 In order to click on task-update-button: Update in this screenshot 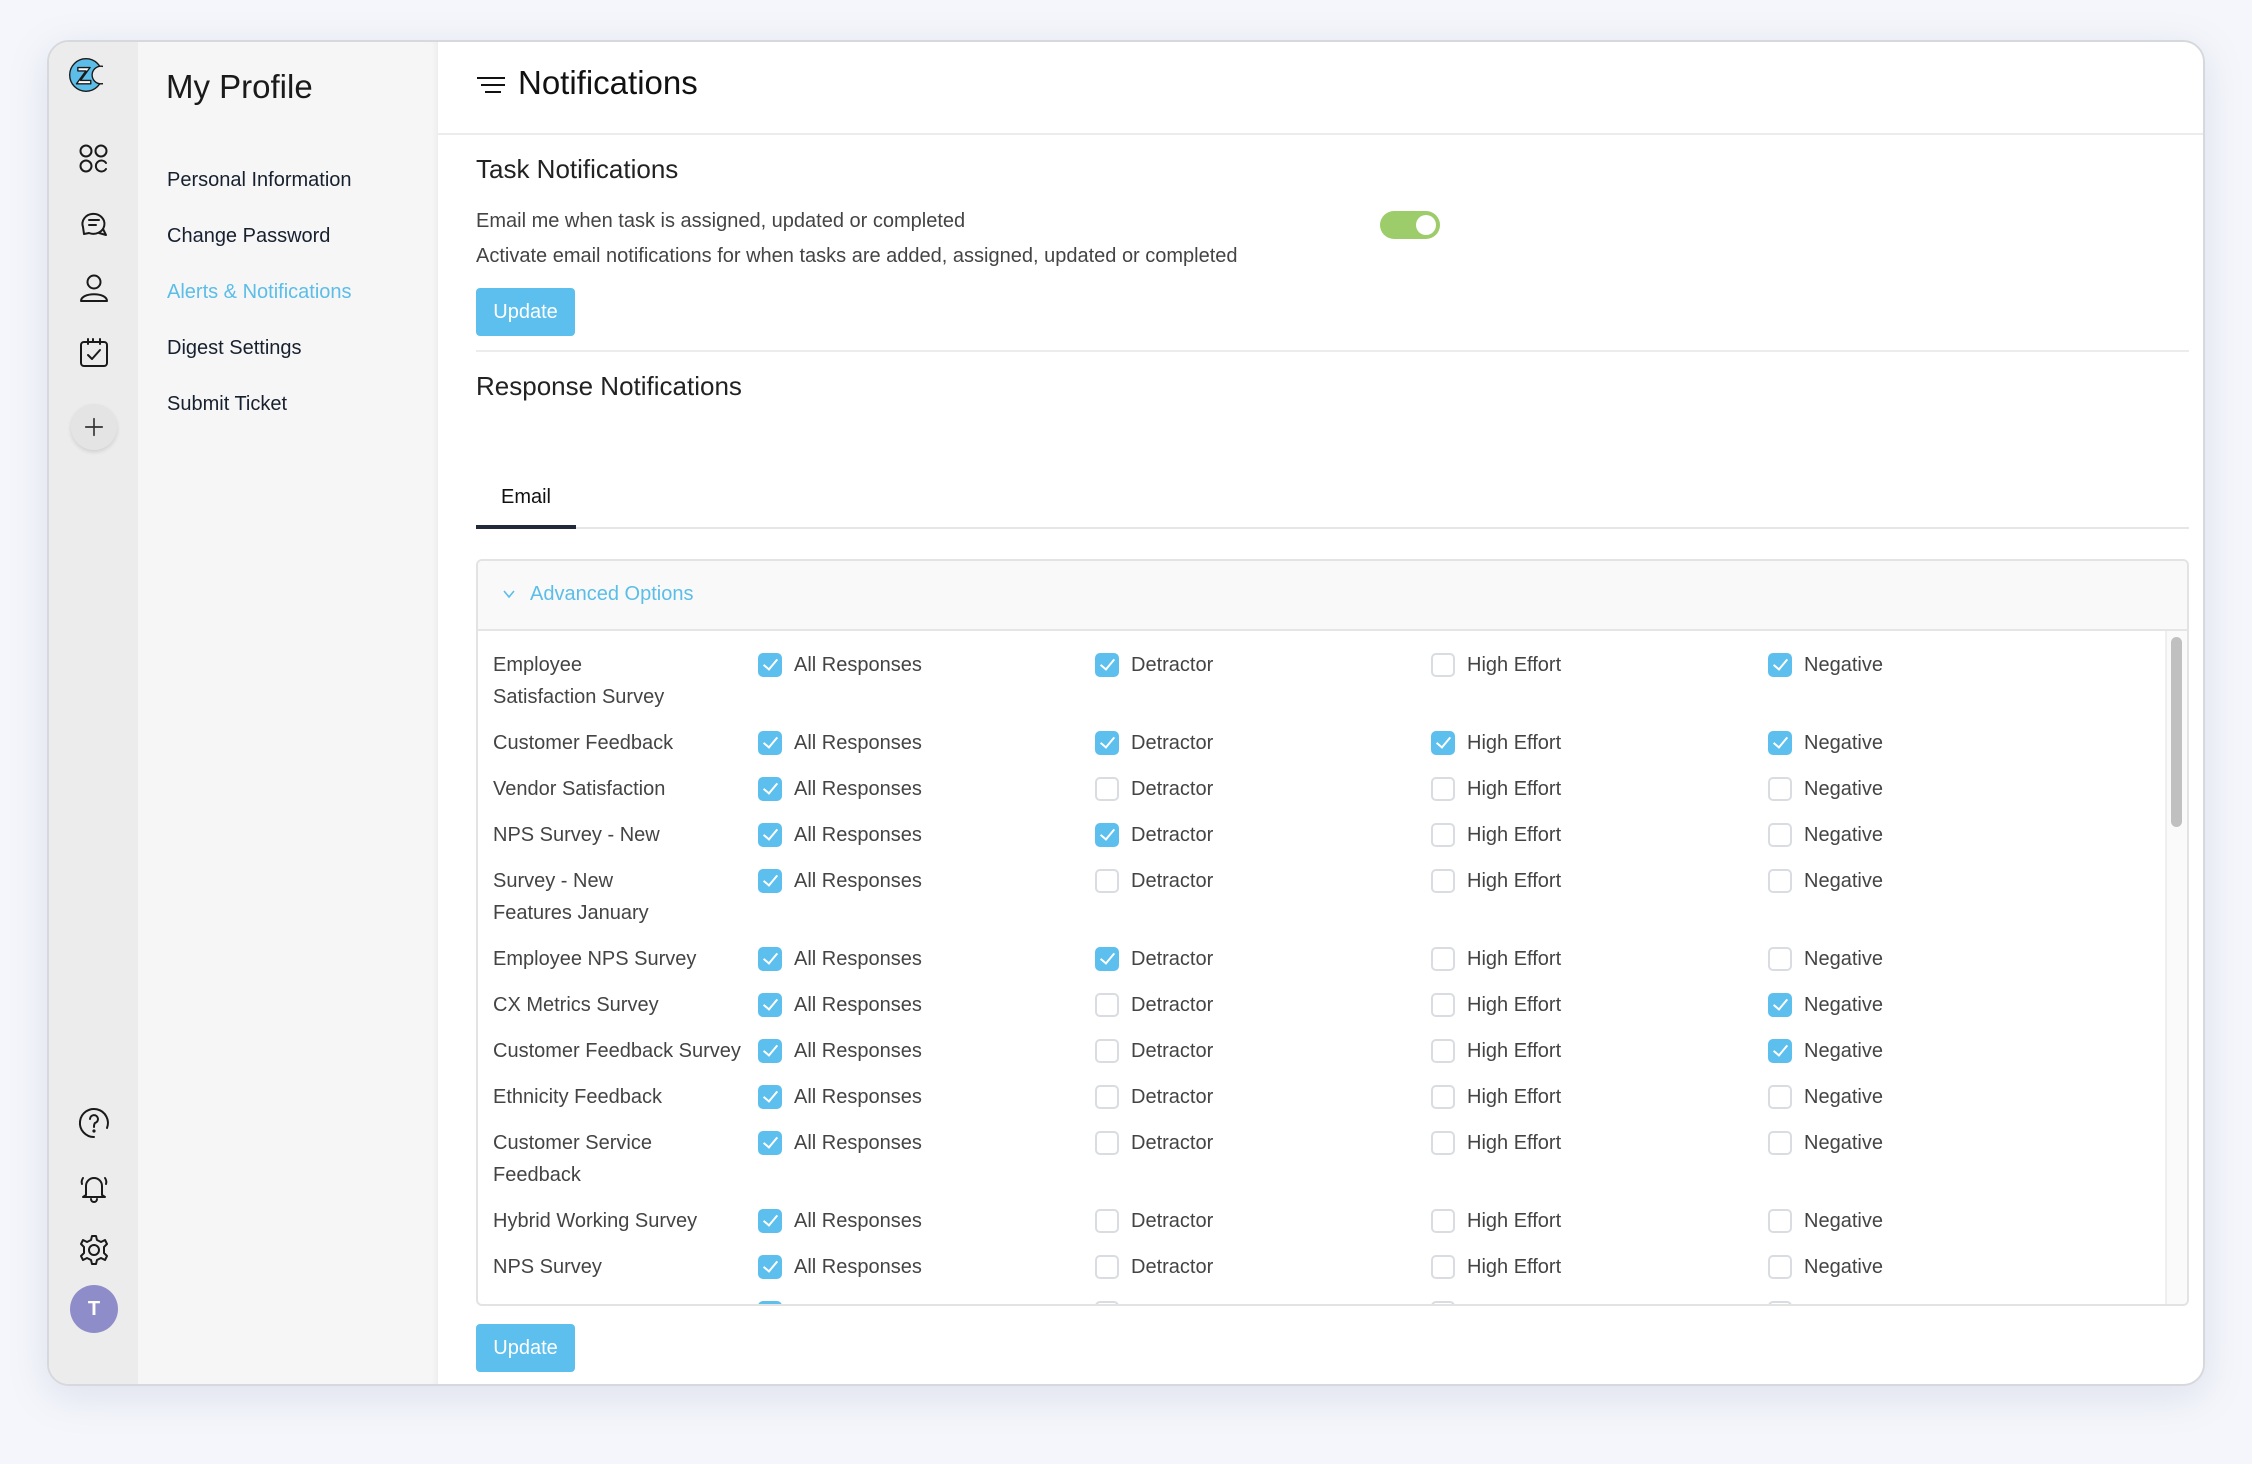, I will do `click(525, 312)`.